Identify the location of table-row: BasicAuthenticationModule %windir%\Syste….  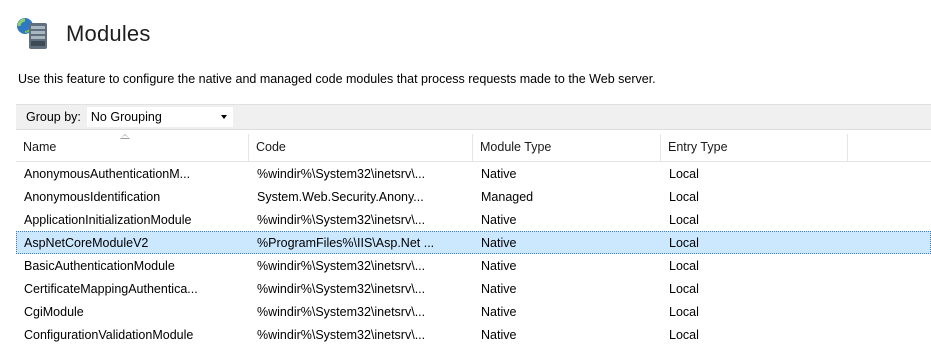
(473, 265).